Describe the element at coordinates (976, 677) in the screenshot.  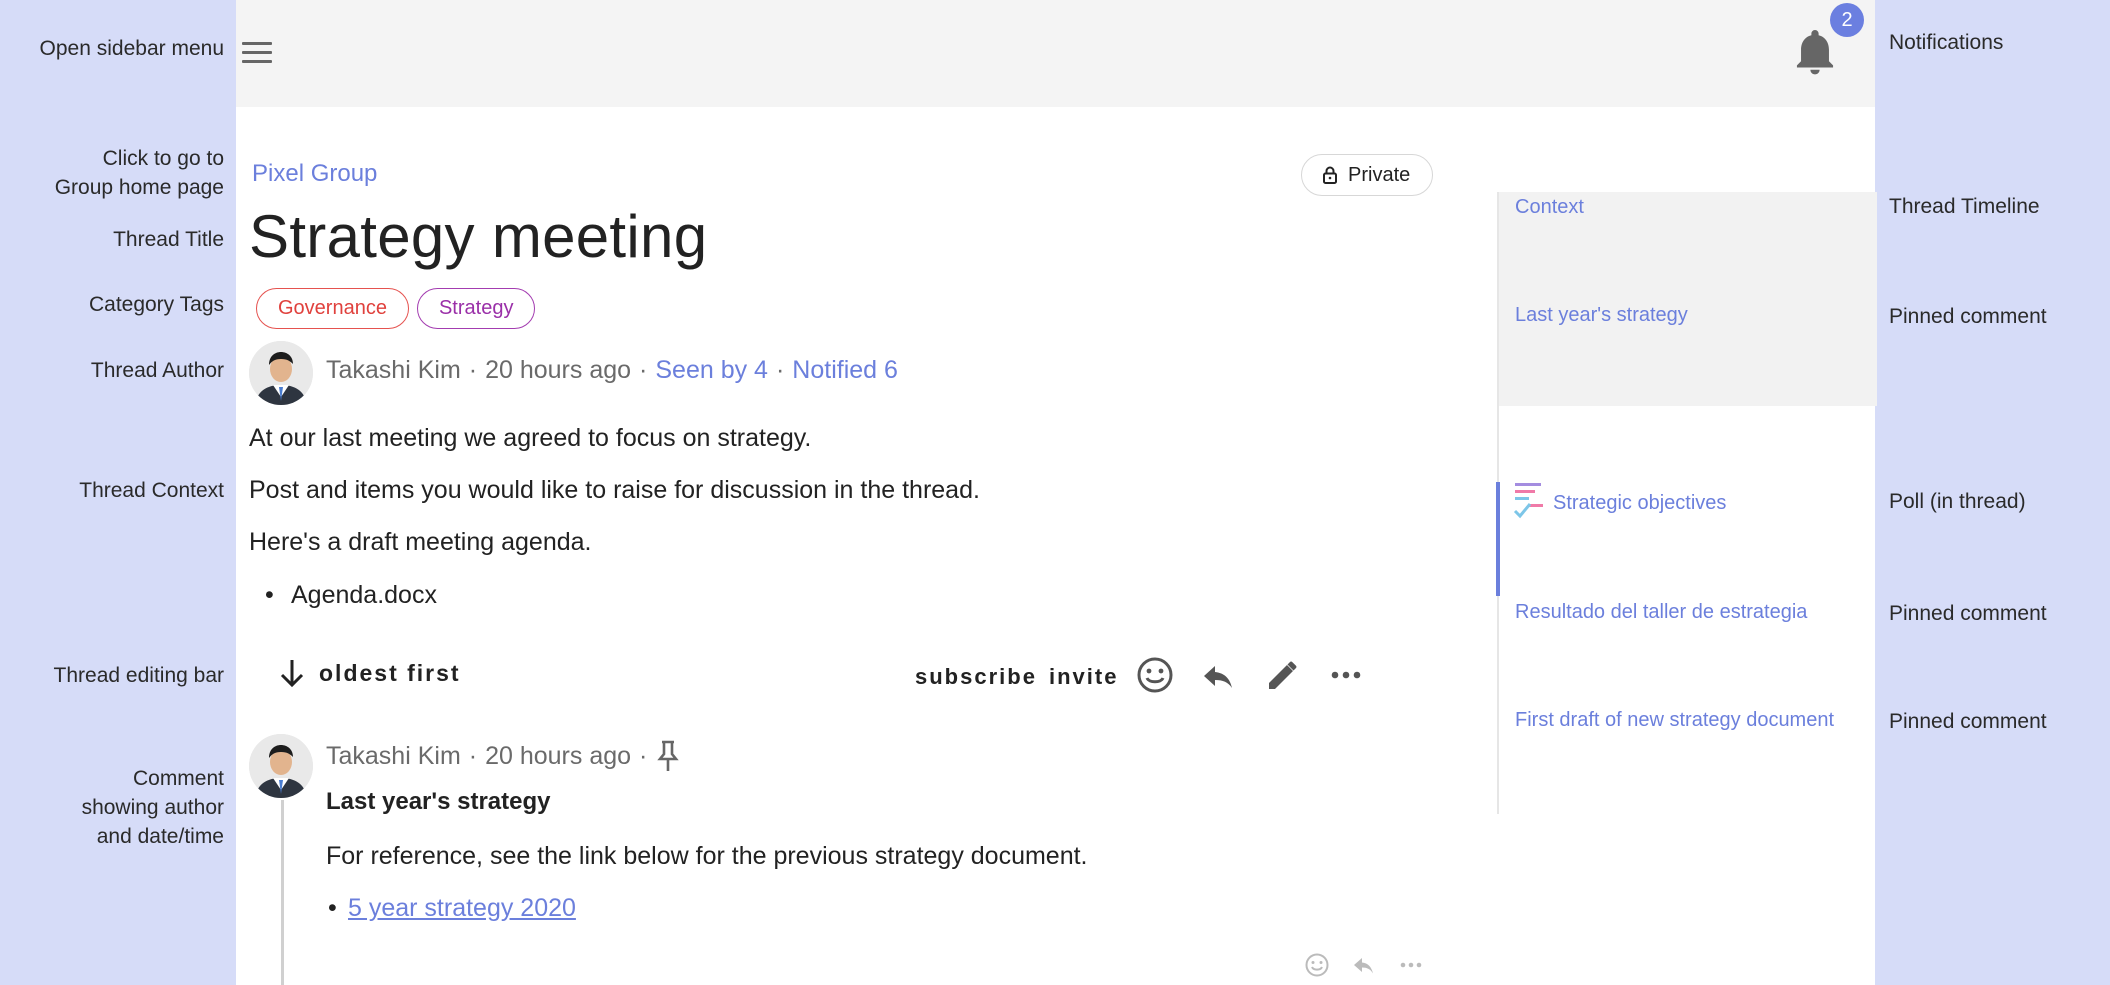
I see `subscribe-button: subscribe` at that location.